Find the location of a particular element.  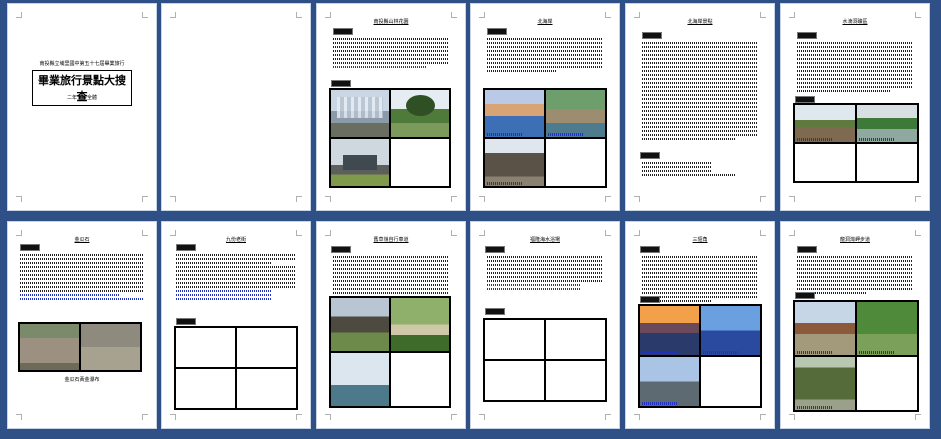

page-thumb-8: 九份老街 is located at coordinates (236, 325).